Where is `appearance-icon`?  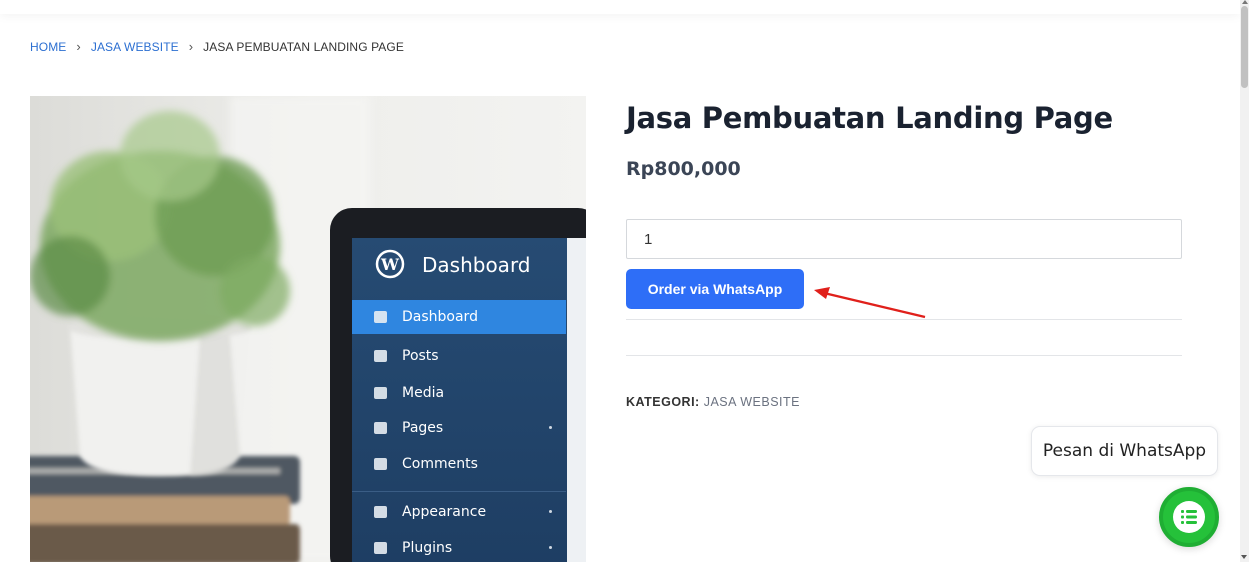 appearance-icon is located at coordinates (380, 512).